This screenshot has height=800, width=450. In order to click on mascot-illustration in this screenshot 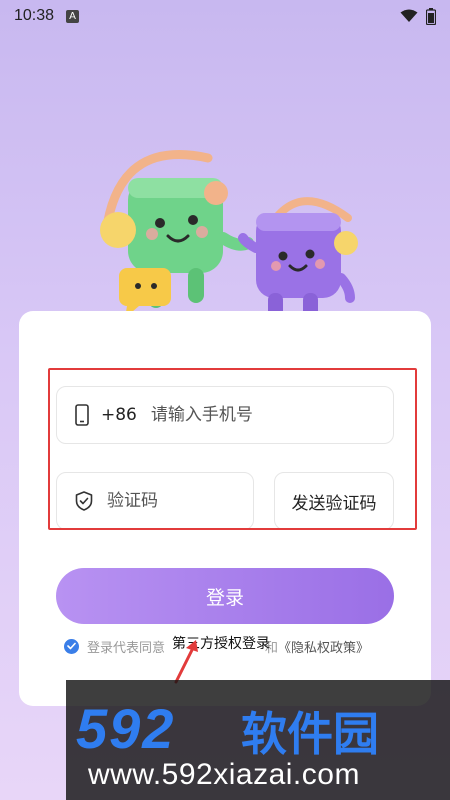, I will do `click(229, 239)`.